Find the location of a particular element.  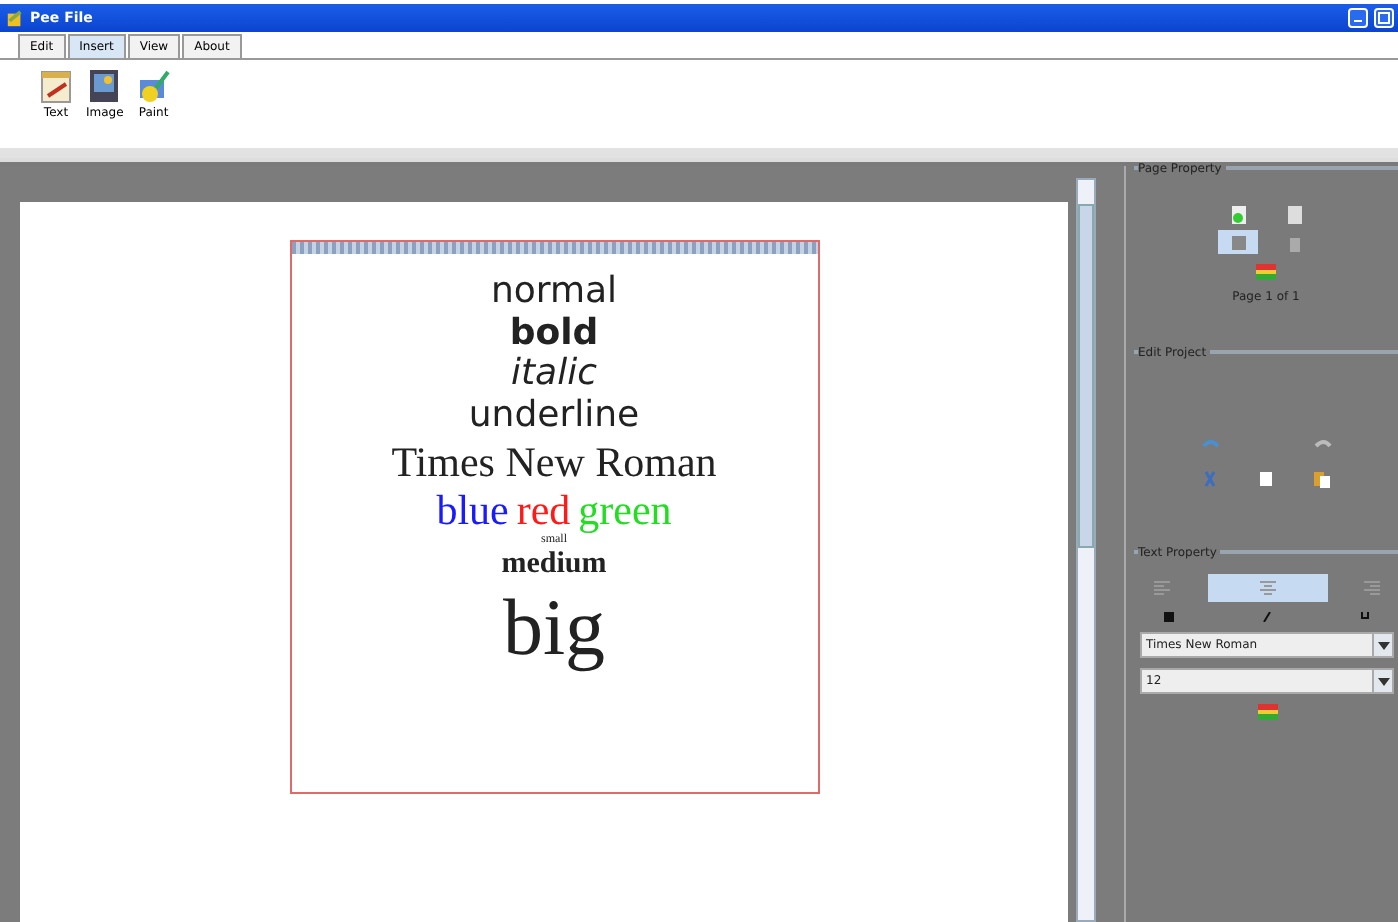

underline-icon is located at coordinates (1365, 617).